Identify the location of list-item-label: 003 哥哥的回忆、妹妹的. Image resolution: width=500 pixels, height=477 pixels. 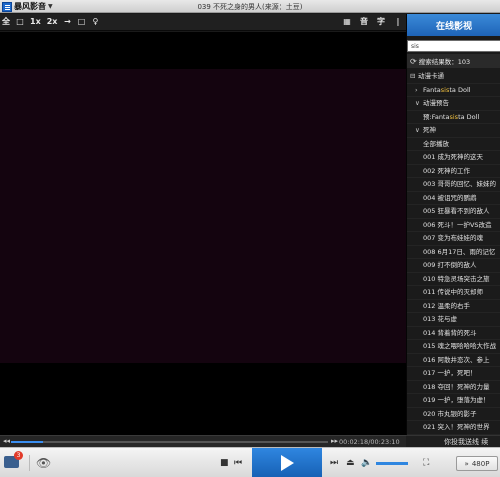
(459, 184).